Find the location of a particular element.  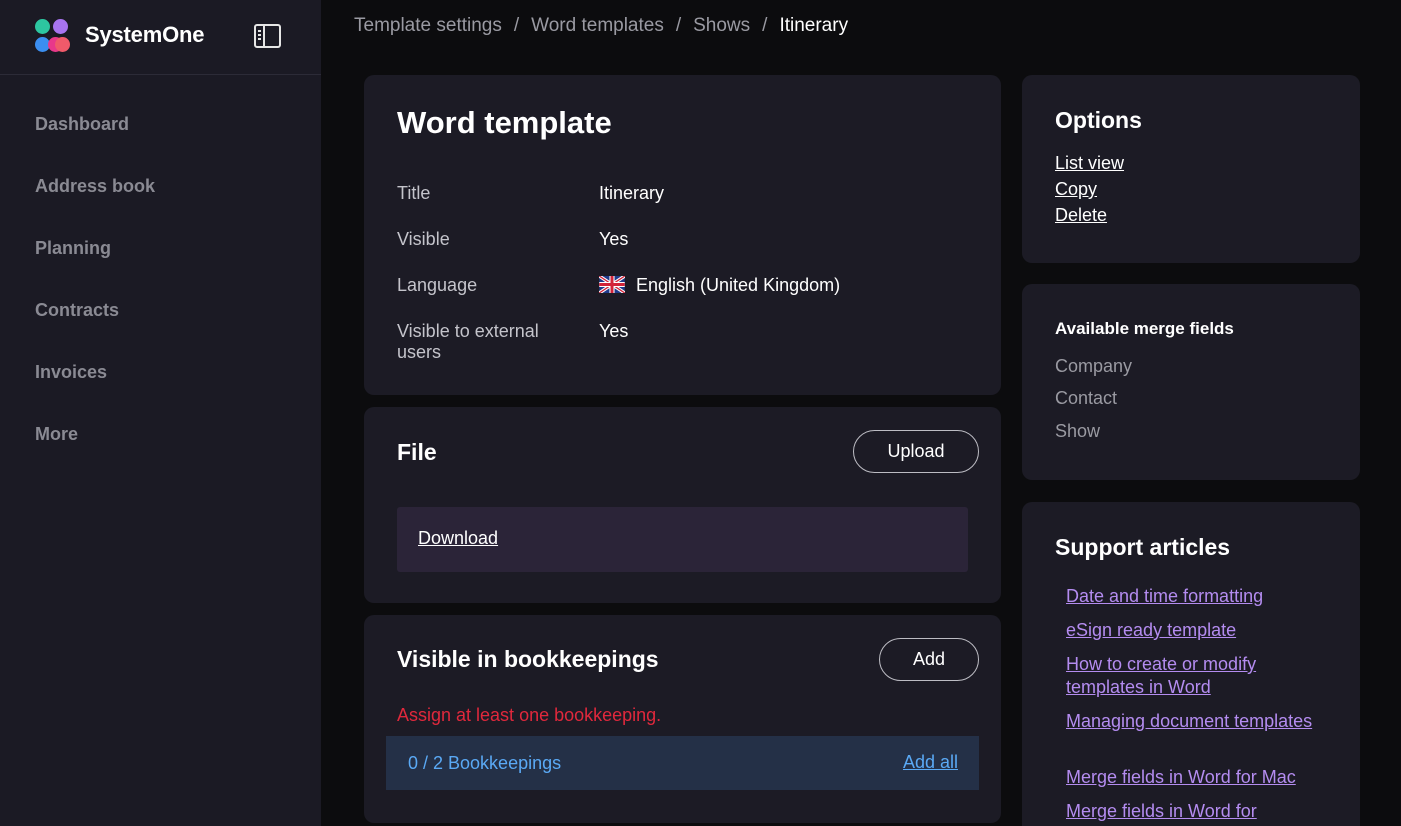

uk-flag-icon is located at coordinates (612, 284).